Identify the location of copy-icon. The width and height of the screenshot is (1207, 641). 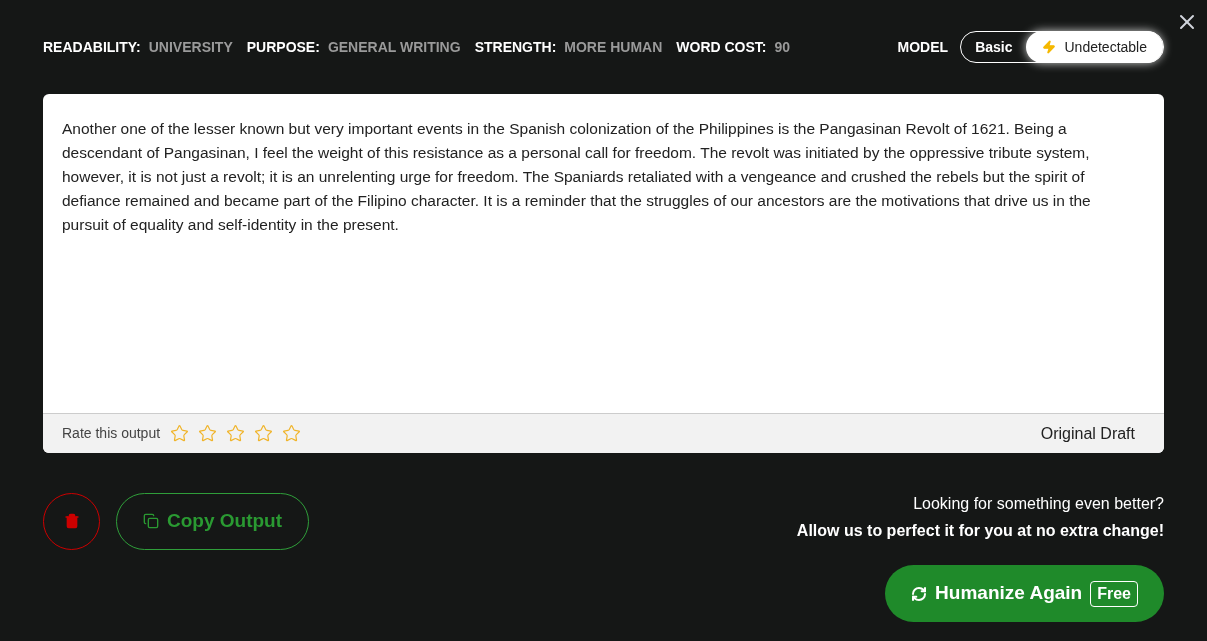
(151, 521).